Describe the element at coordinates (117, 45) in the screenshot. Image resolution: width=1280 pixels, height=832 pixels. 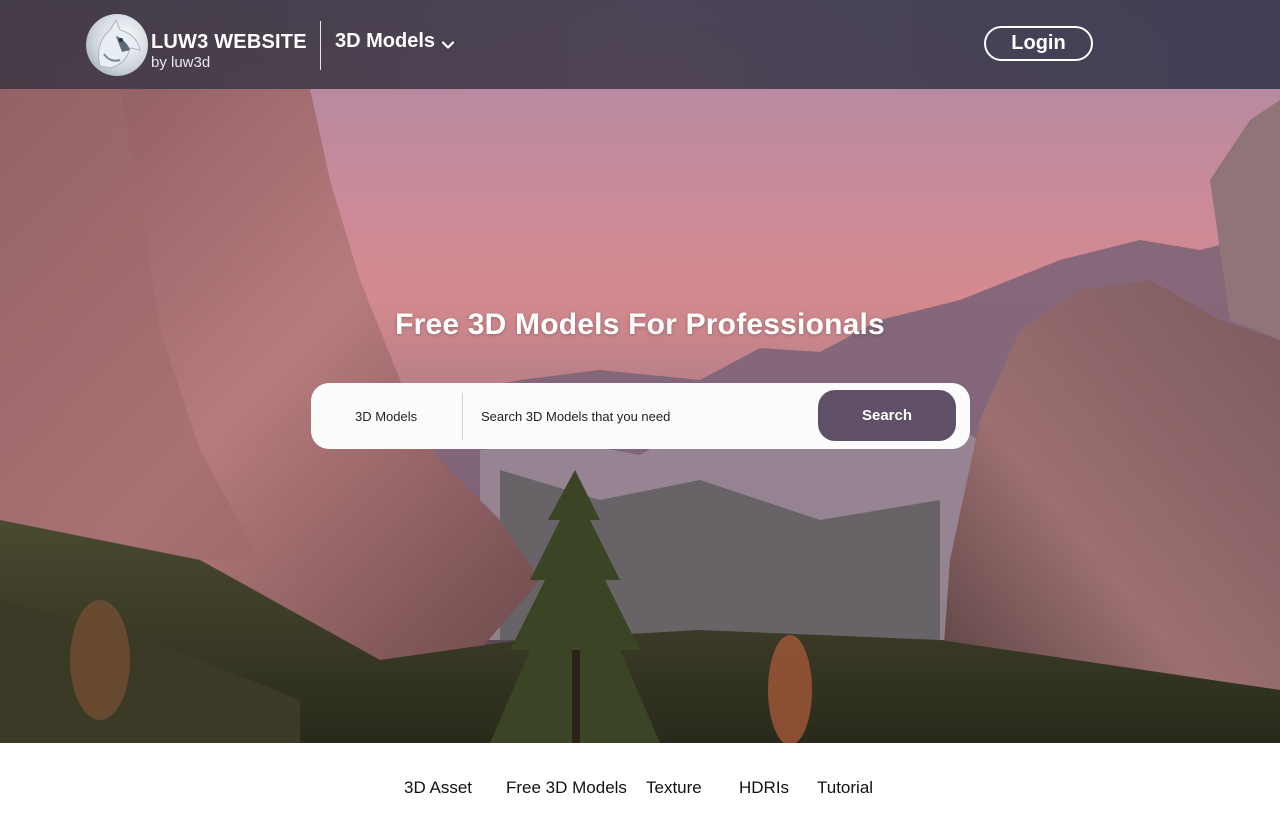
I see `wolf-logo-icon` at that location.